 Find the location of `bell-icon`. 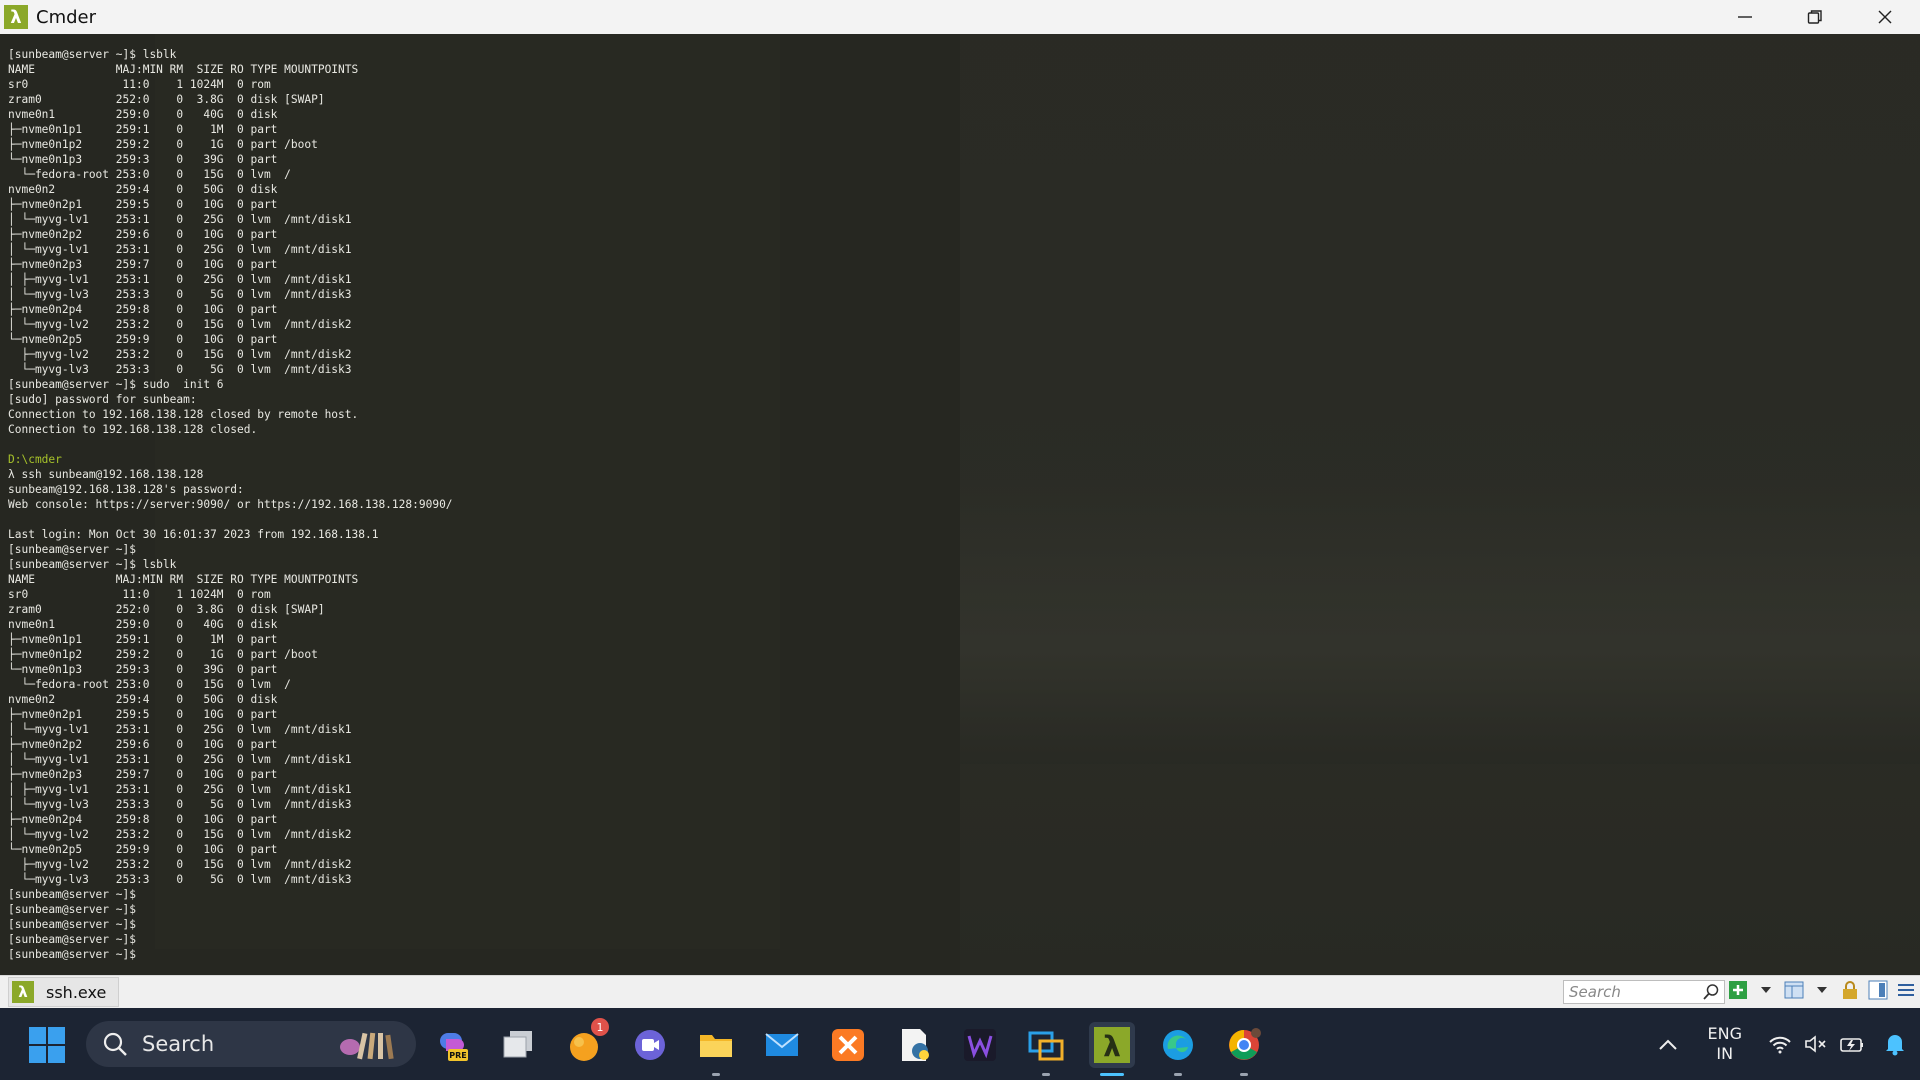

bell-icon is located at coordinates (1895, 1045).